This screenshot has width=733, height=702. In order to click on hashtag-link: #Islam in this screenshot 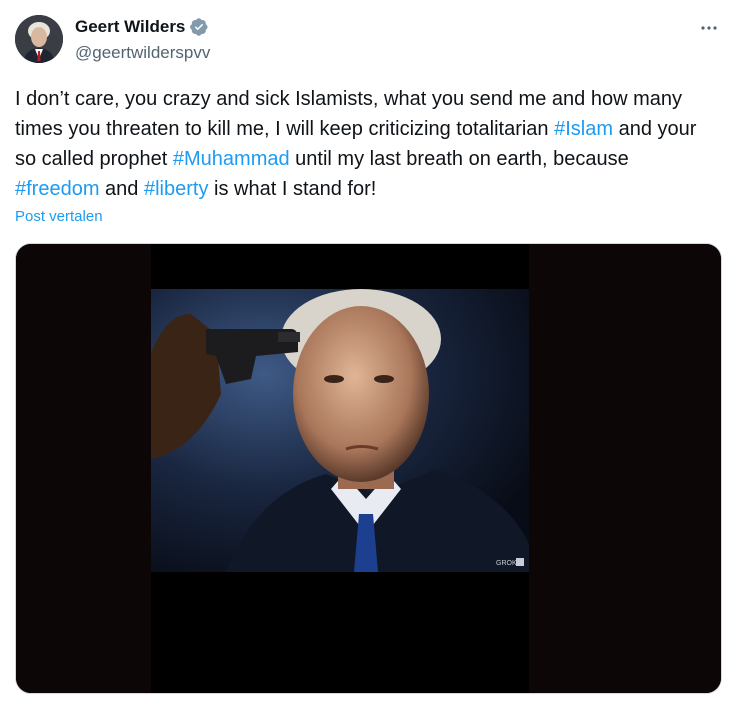, I will do `click(583, 129)`.